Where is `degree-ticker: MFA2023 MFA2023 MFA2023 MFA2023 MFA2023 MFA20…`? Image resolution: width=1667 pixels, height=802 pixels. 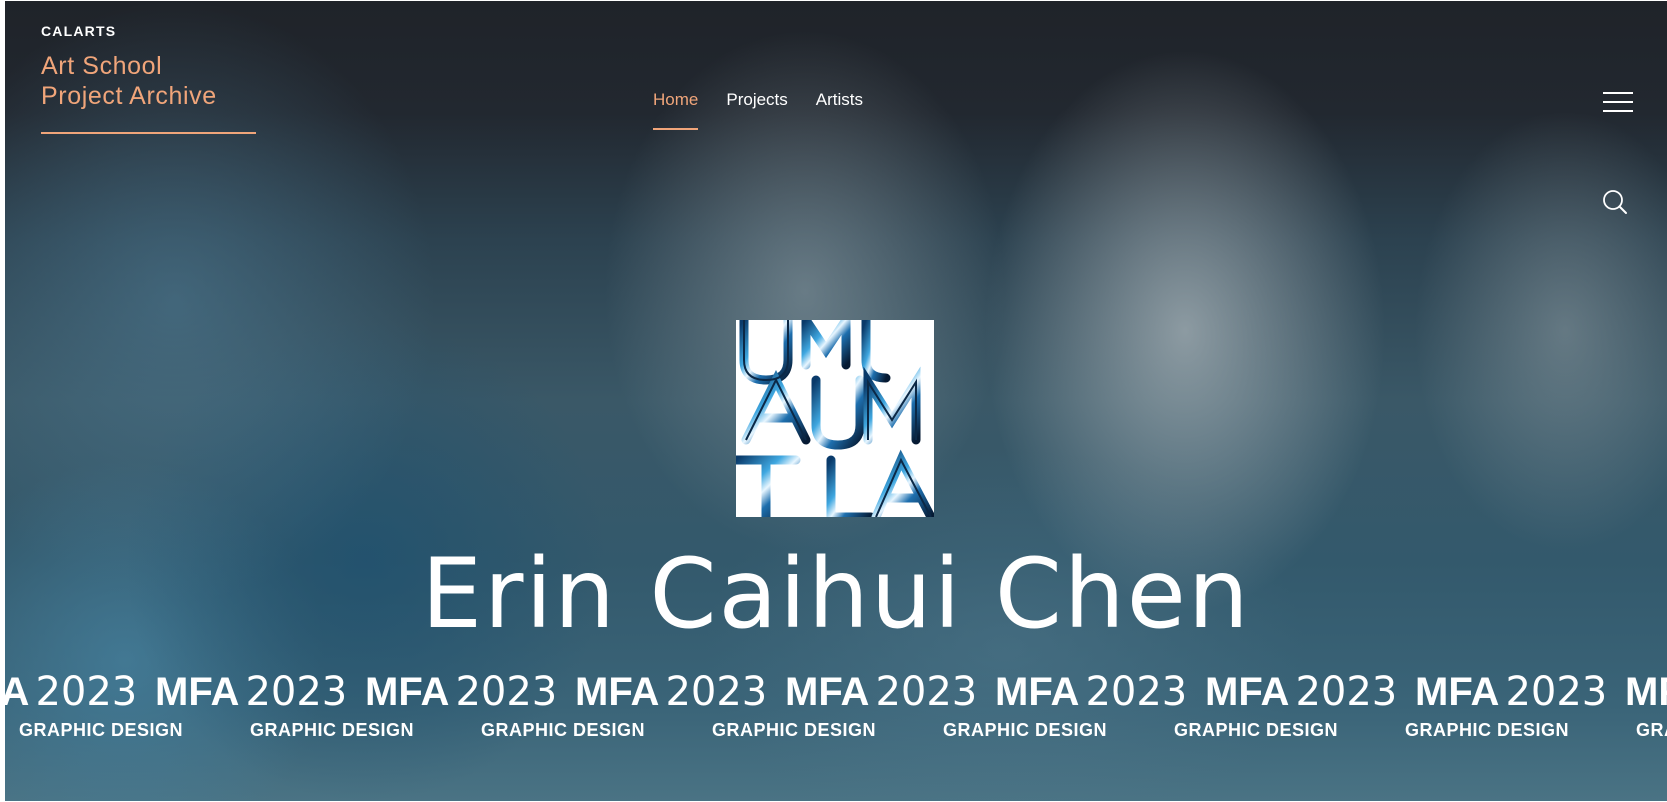
degree-ticker: MFA2023 MFA2023 MFA2023 MFA2023 MFA2023 MFA20… is located at coordinates (836, 692).